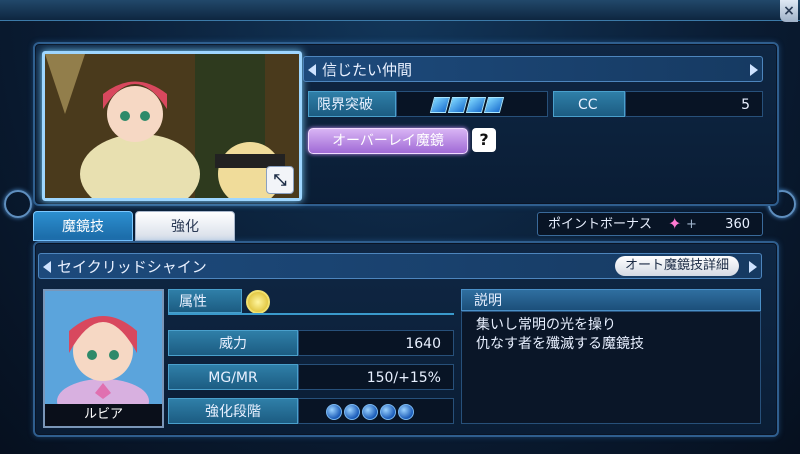  I want to click on cc-label: CC, so click(589, 104).